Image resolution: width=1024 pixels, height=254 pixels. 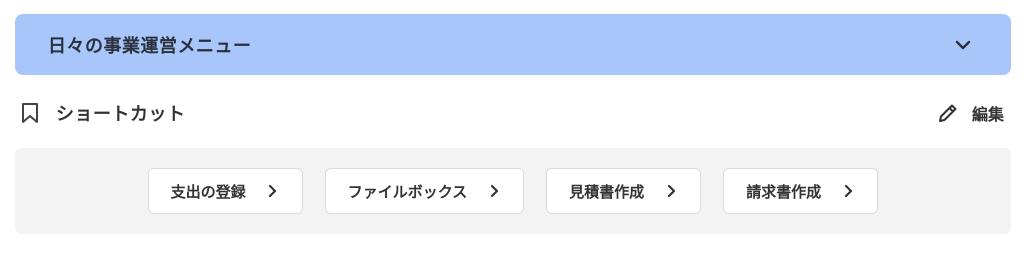 What do you see at coordinates (511, 113) in the screenshot?
I see `shortcut-header: ショートカット 編集` at bounding box center [511, 113].